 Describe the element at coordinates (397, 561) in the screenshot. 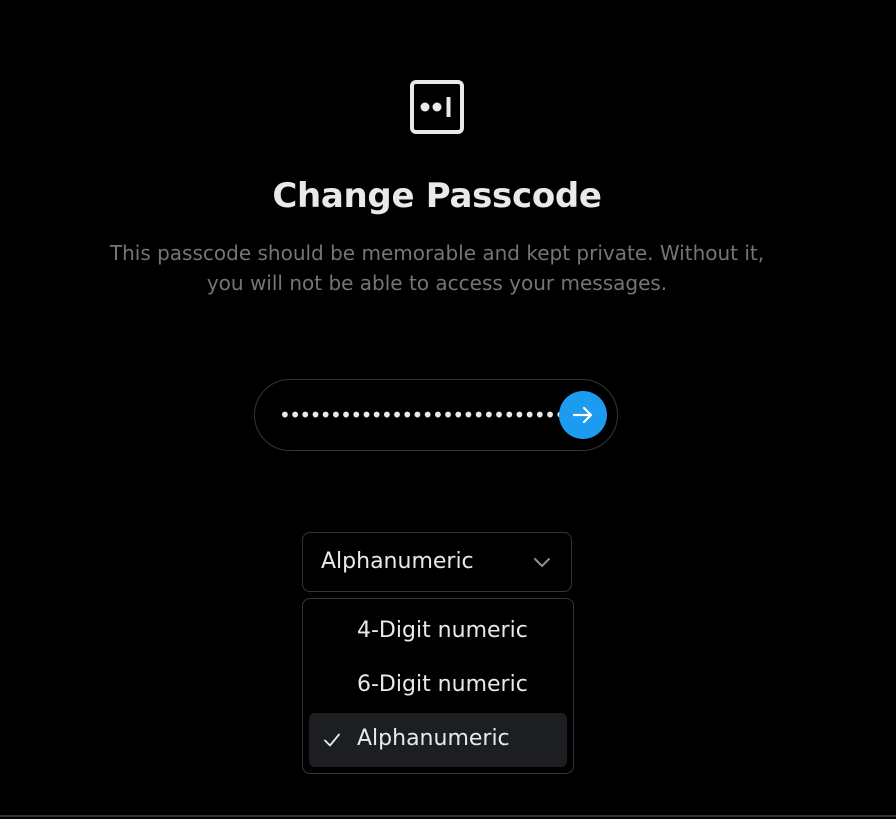

I see `select-value: Alphanumeric` at that location.